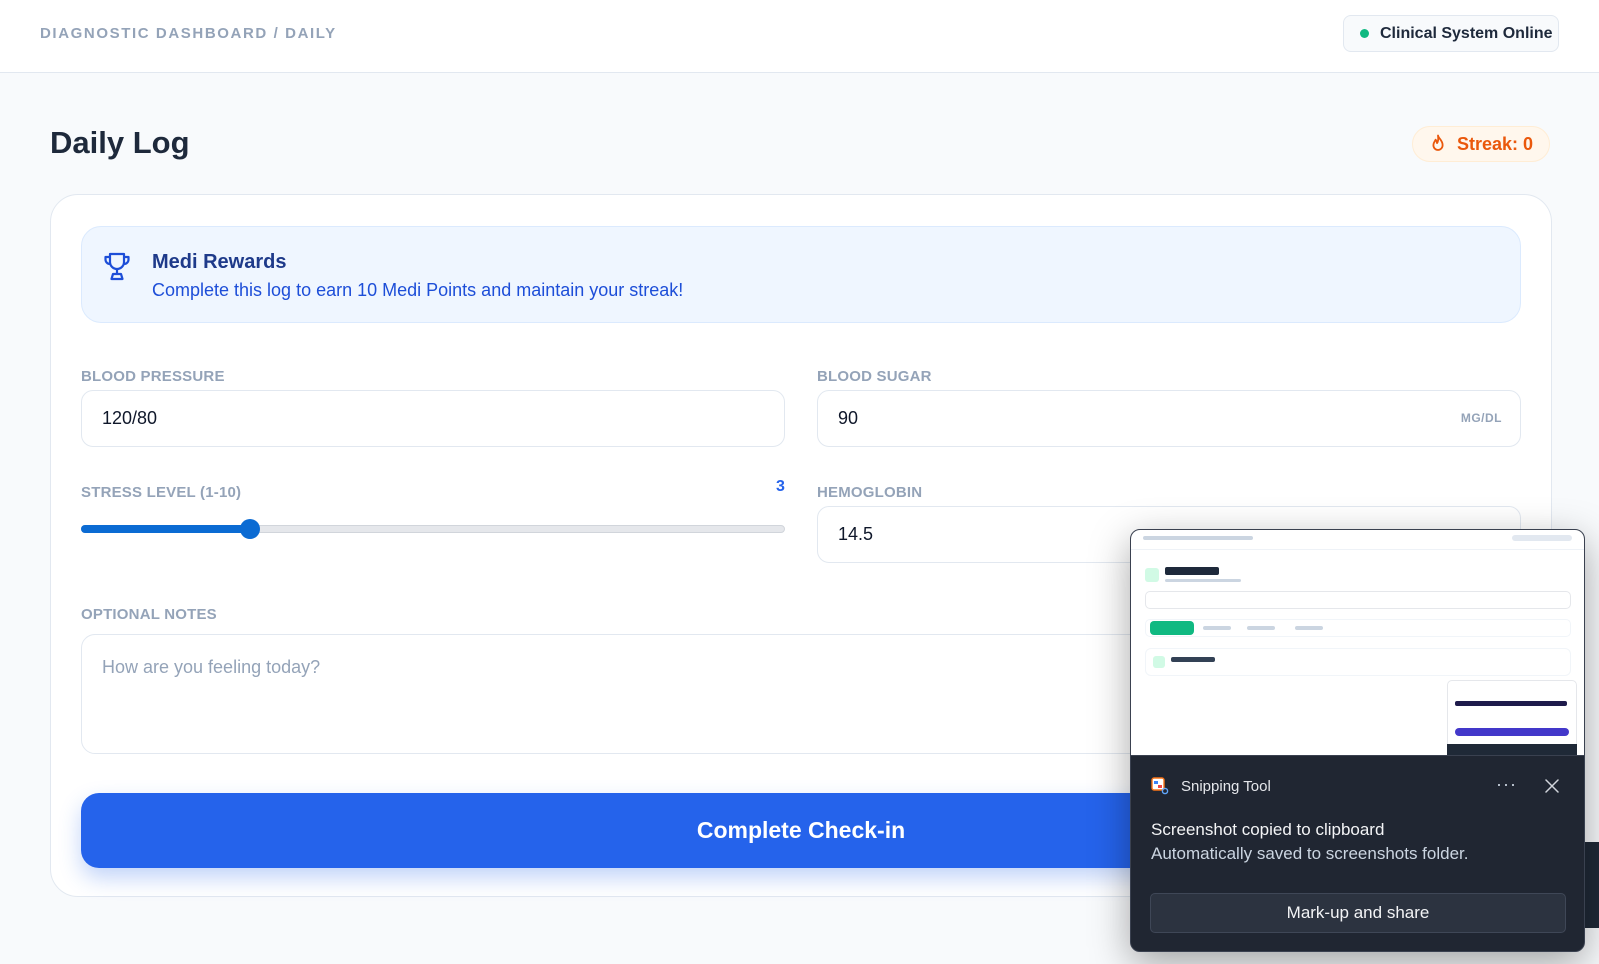 Image resolution: width=1599 pixels, height=964 pixels. I want to click on close-icon, so click(1552, 786).